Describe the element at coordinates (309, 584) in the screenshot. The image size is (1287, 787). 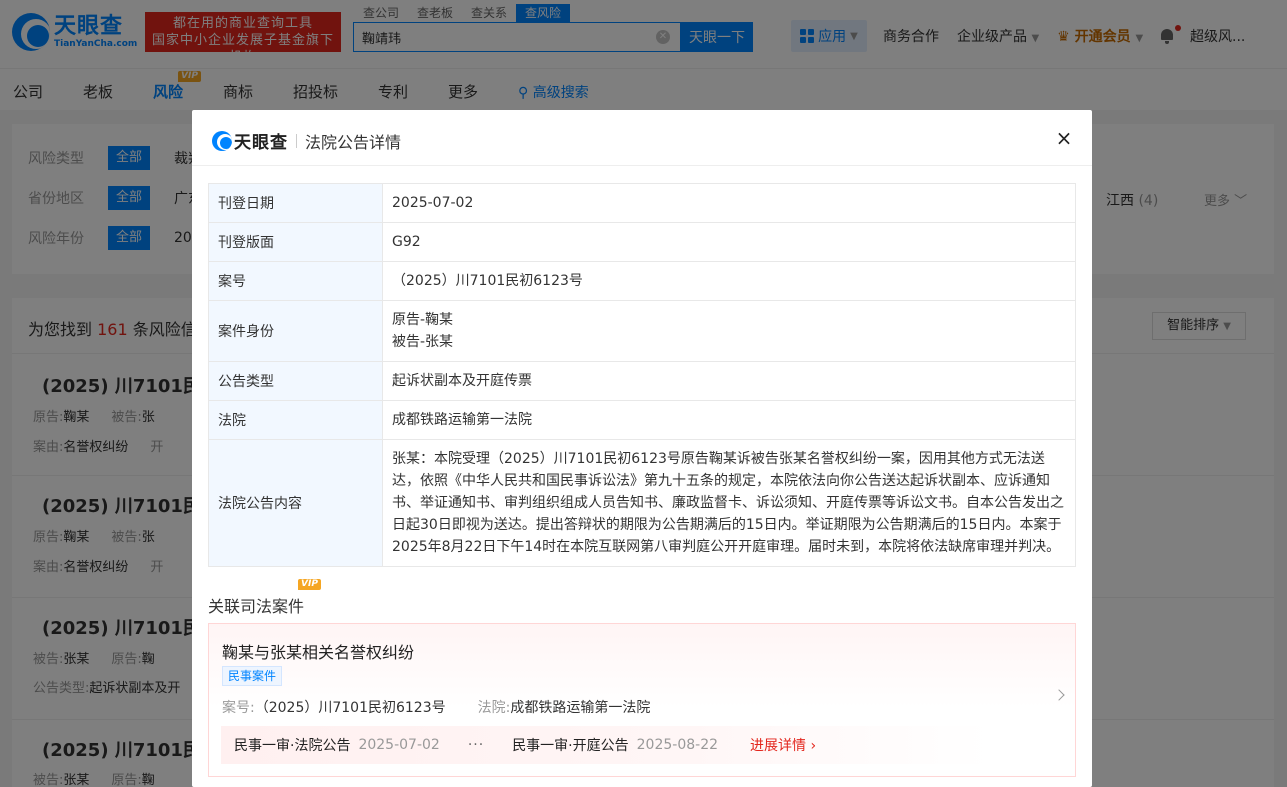
I see `vip-badge: VIP` at that location.